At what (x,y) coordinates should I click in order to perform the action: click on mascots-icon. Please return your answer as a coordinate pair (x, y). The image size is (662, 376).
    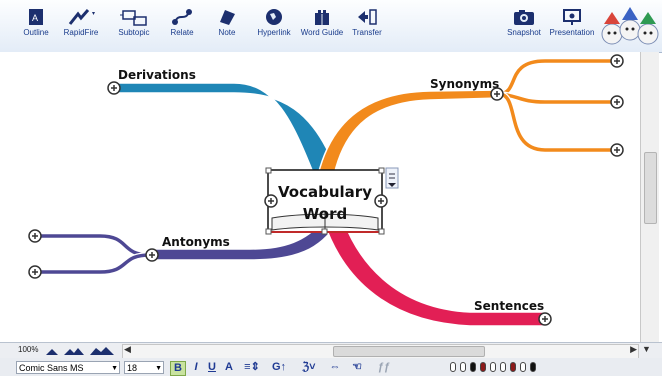
    Looking at the image, I should click on (630, 26).